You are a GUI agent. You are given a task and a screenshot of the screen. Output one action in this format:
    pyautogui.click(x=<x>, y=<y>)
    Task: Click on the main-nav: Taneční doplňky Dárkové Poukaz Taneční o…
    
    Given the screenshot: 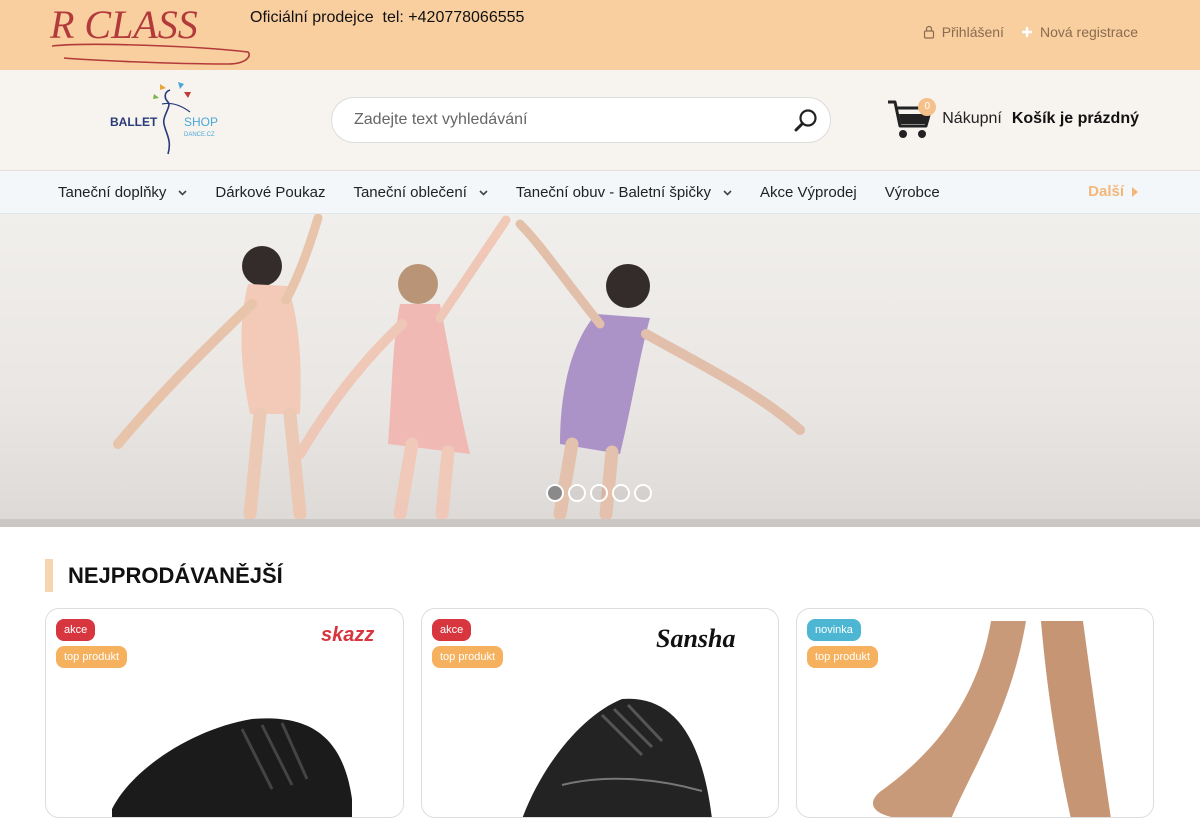 What is the action you would take?
    pyautogui.click(x=600, y=192)
    